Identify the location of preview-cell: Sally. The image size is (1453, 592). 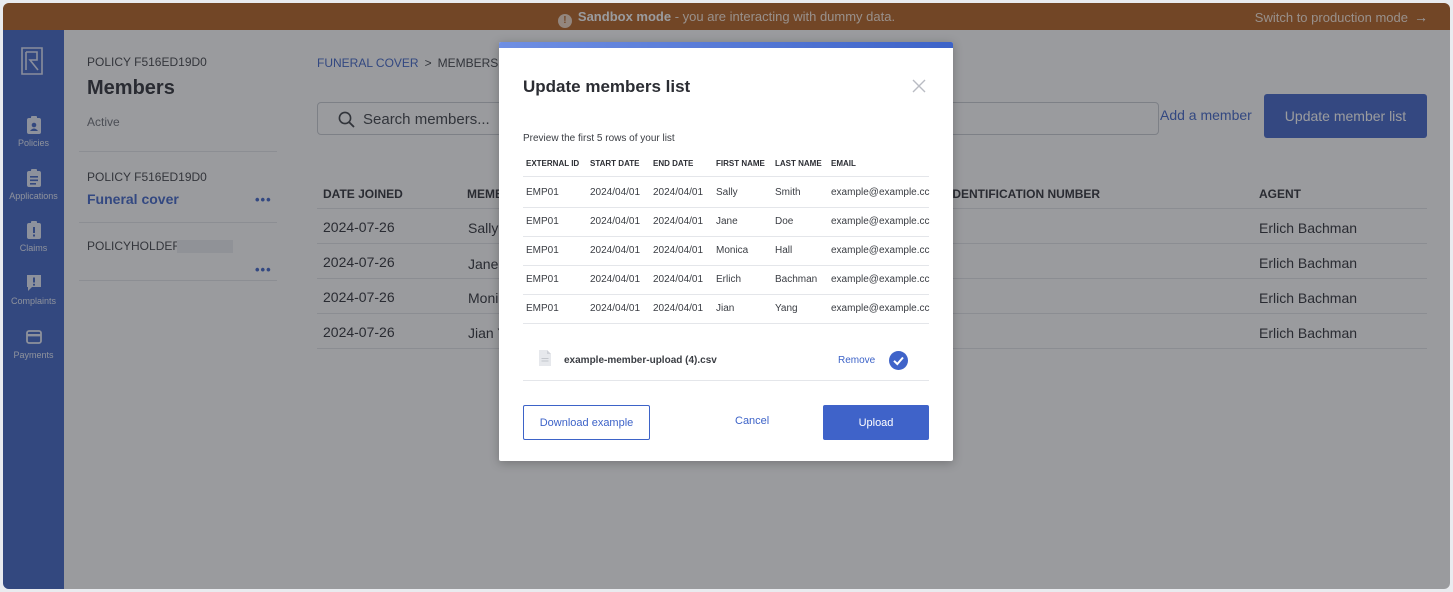
(727, 192).